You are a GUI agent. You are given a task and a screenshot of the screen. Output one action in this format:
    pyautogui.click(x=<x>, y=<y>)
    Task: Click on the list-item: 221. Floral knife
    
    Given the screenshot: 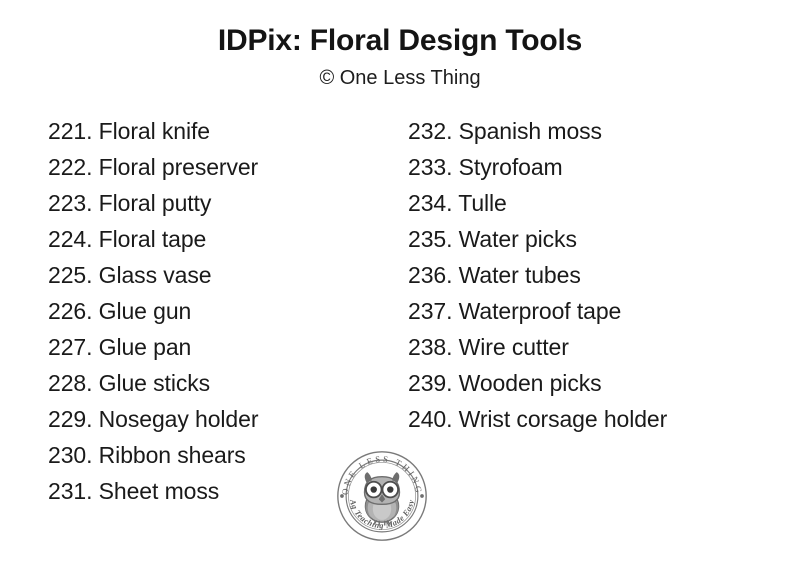 What is the action you would take?
    pyautogui.click(x=214, y=131)
    